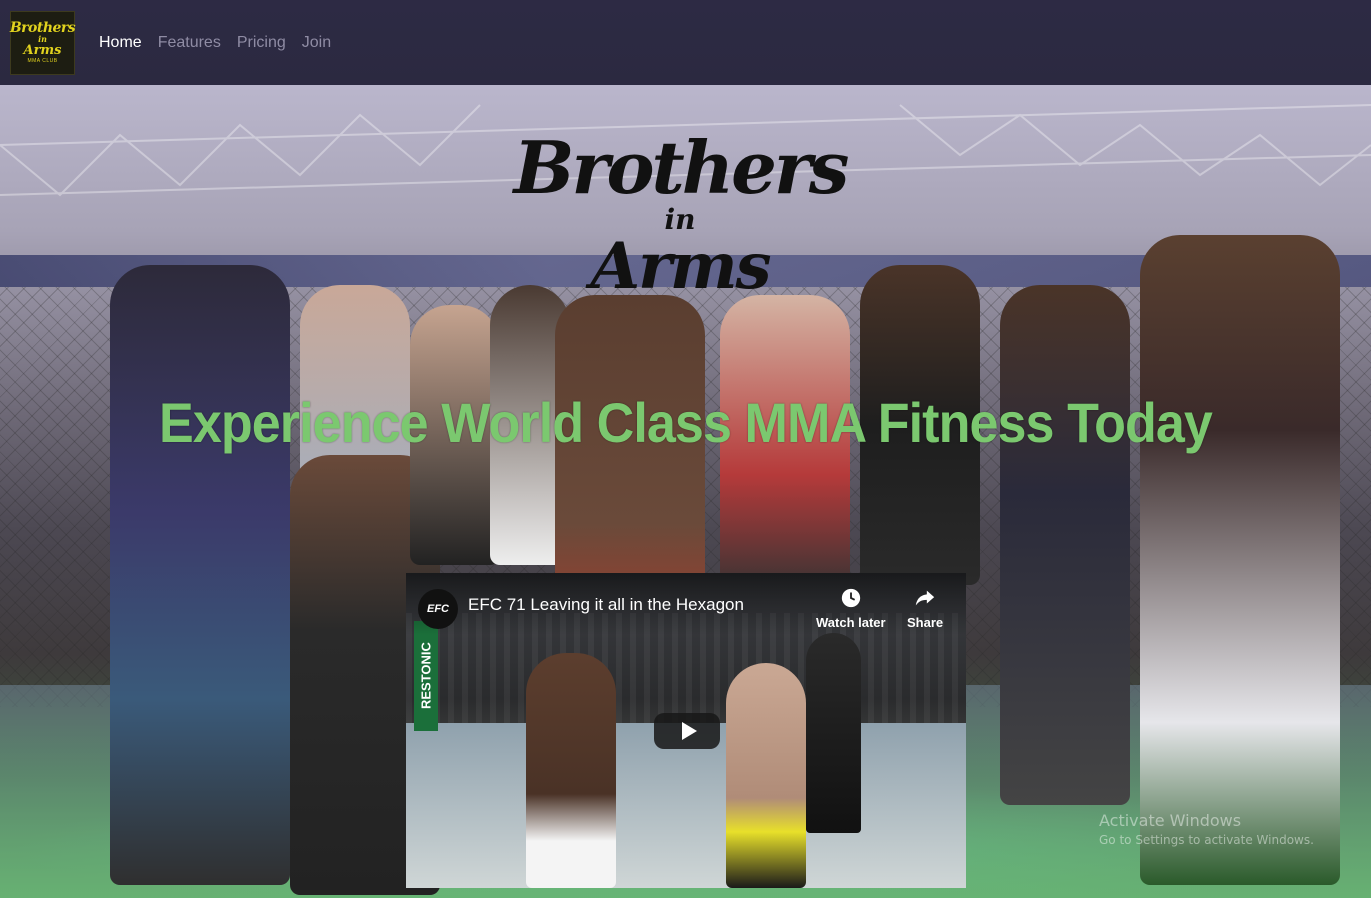  I want to click on nav-links: Home Features Pricing Join, so click(215, 43).